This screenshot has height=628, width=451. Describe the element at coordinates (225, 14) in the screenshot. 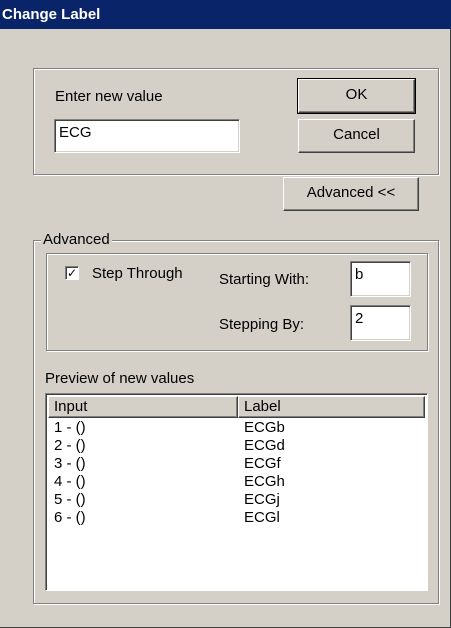

I see `title-bar: Change Label` at that location.